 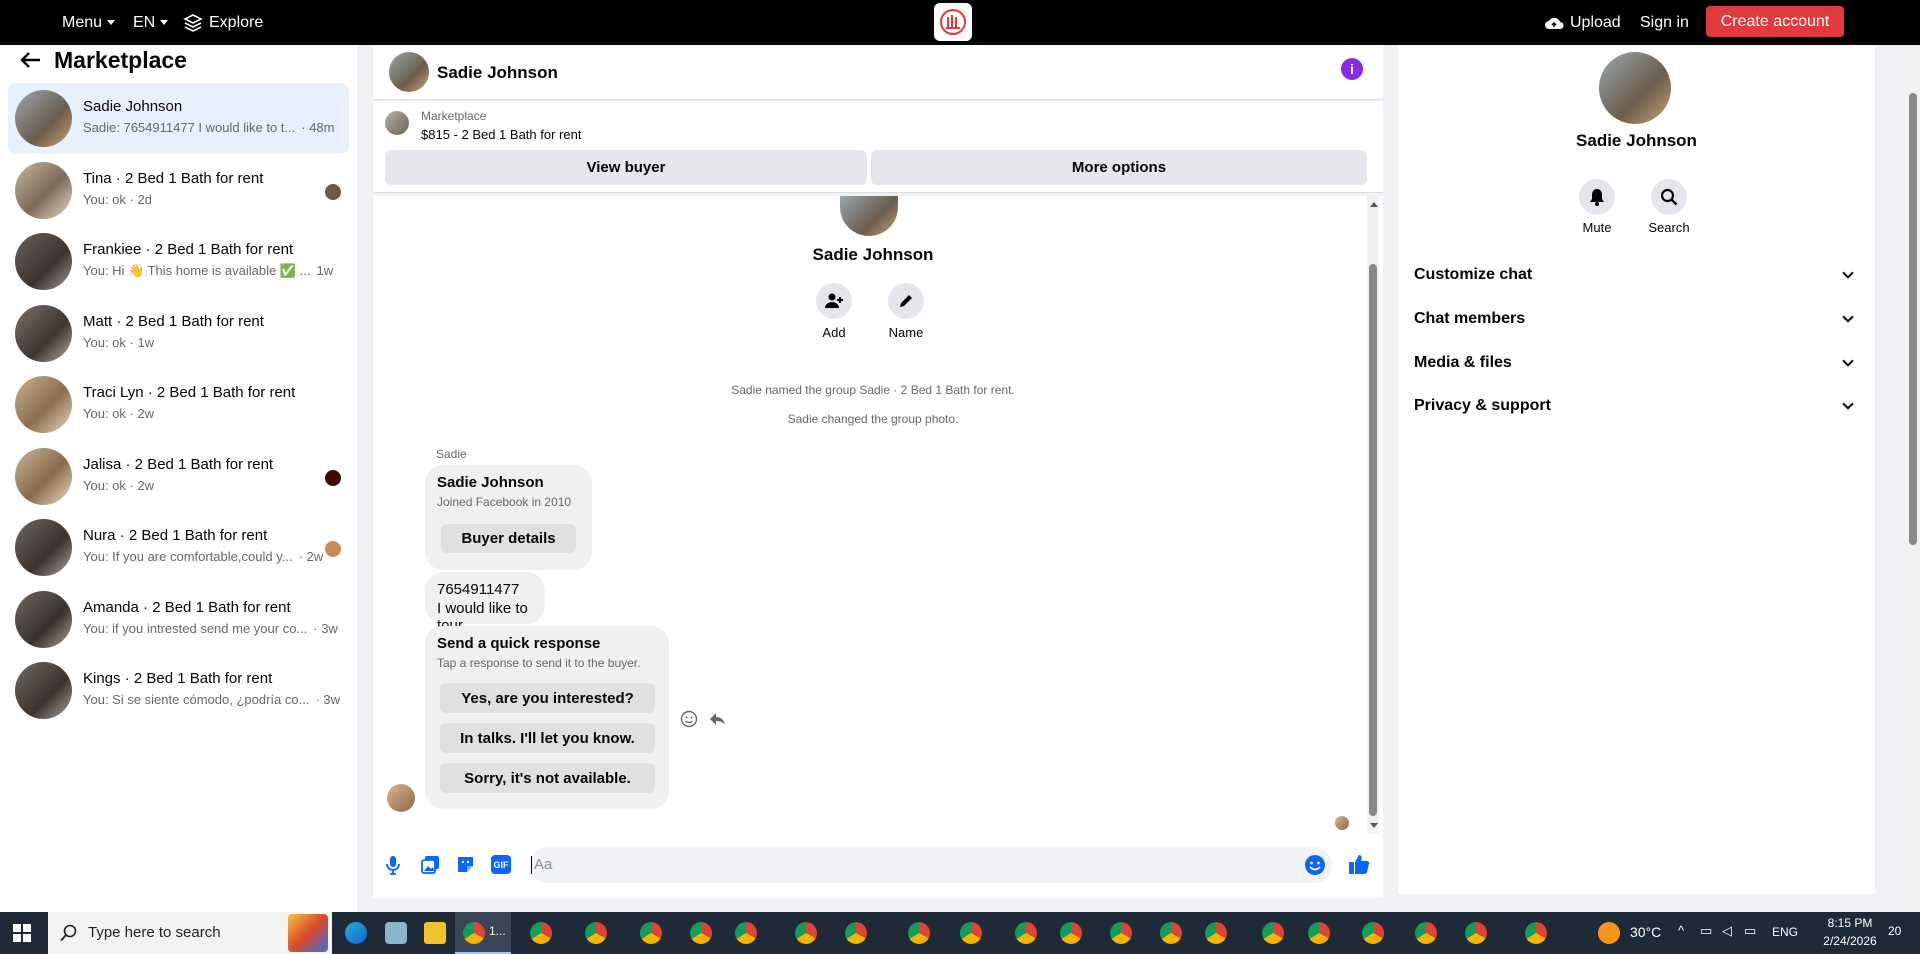 I want to click on create-account-button: Create account, so click(x=1775, y=21).